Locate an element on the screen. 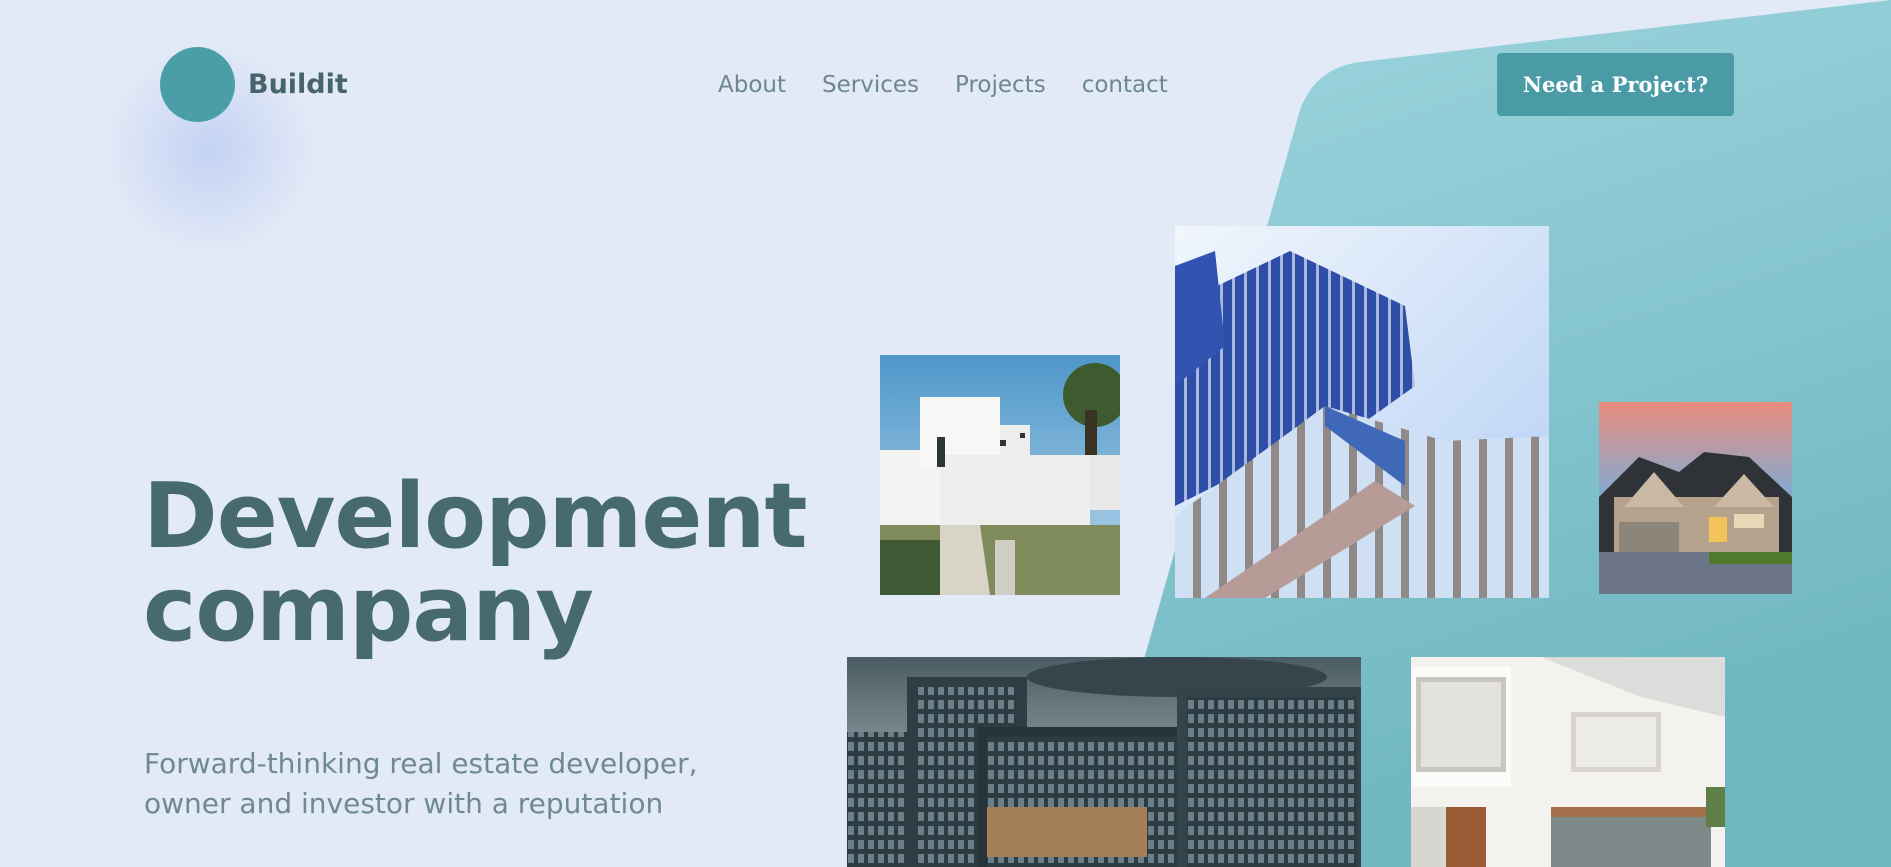 The width and height of the screenshot is (1891, 867). gallery-image-house is located at coordinates (1695, 498).